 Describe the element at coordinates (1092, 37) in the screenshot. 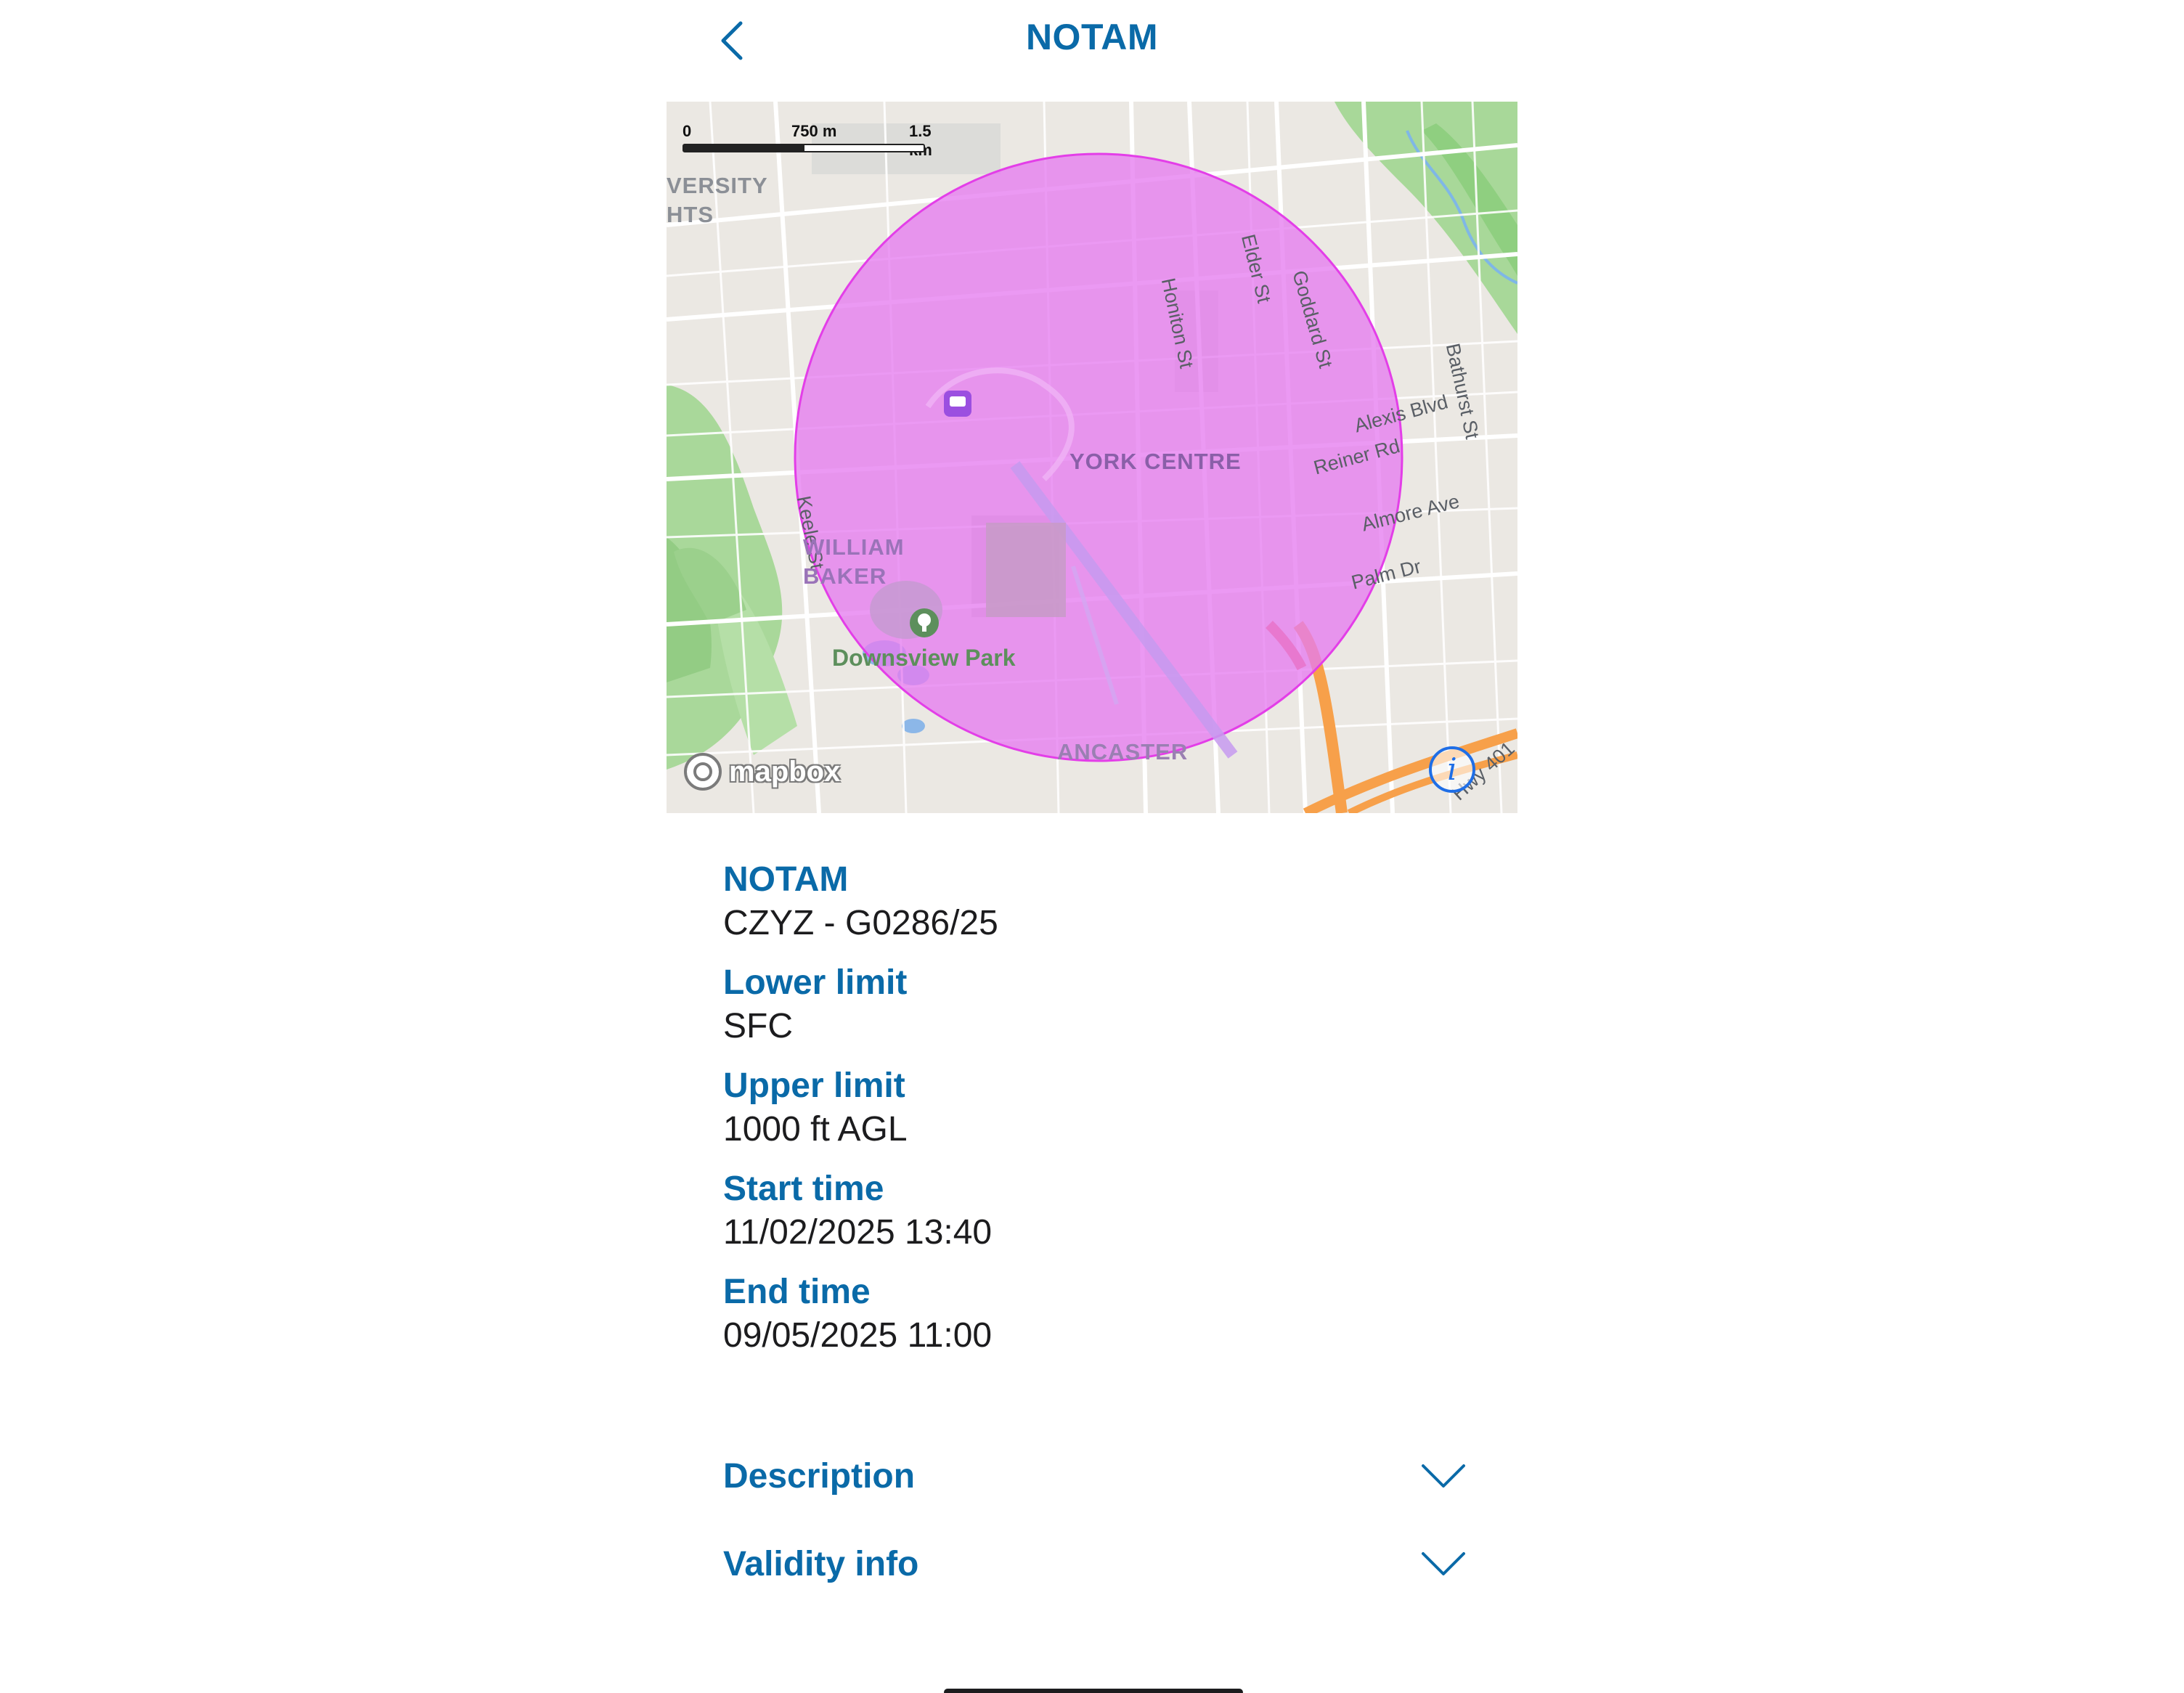

I see `page-title: NOTAM` at that location.